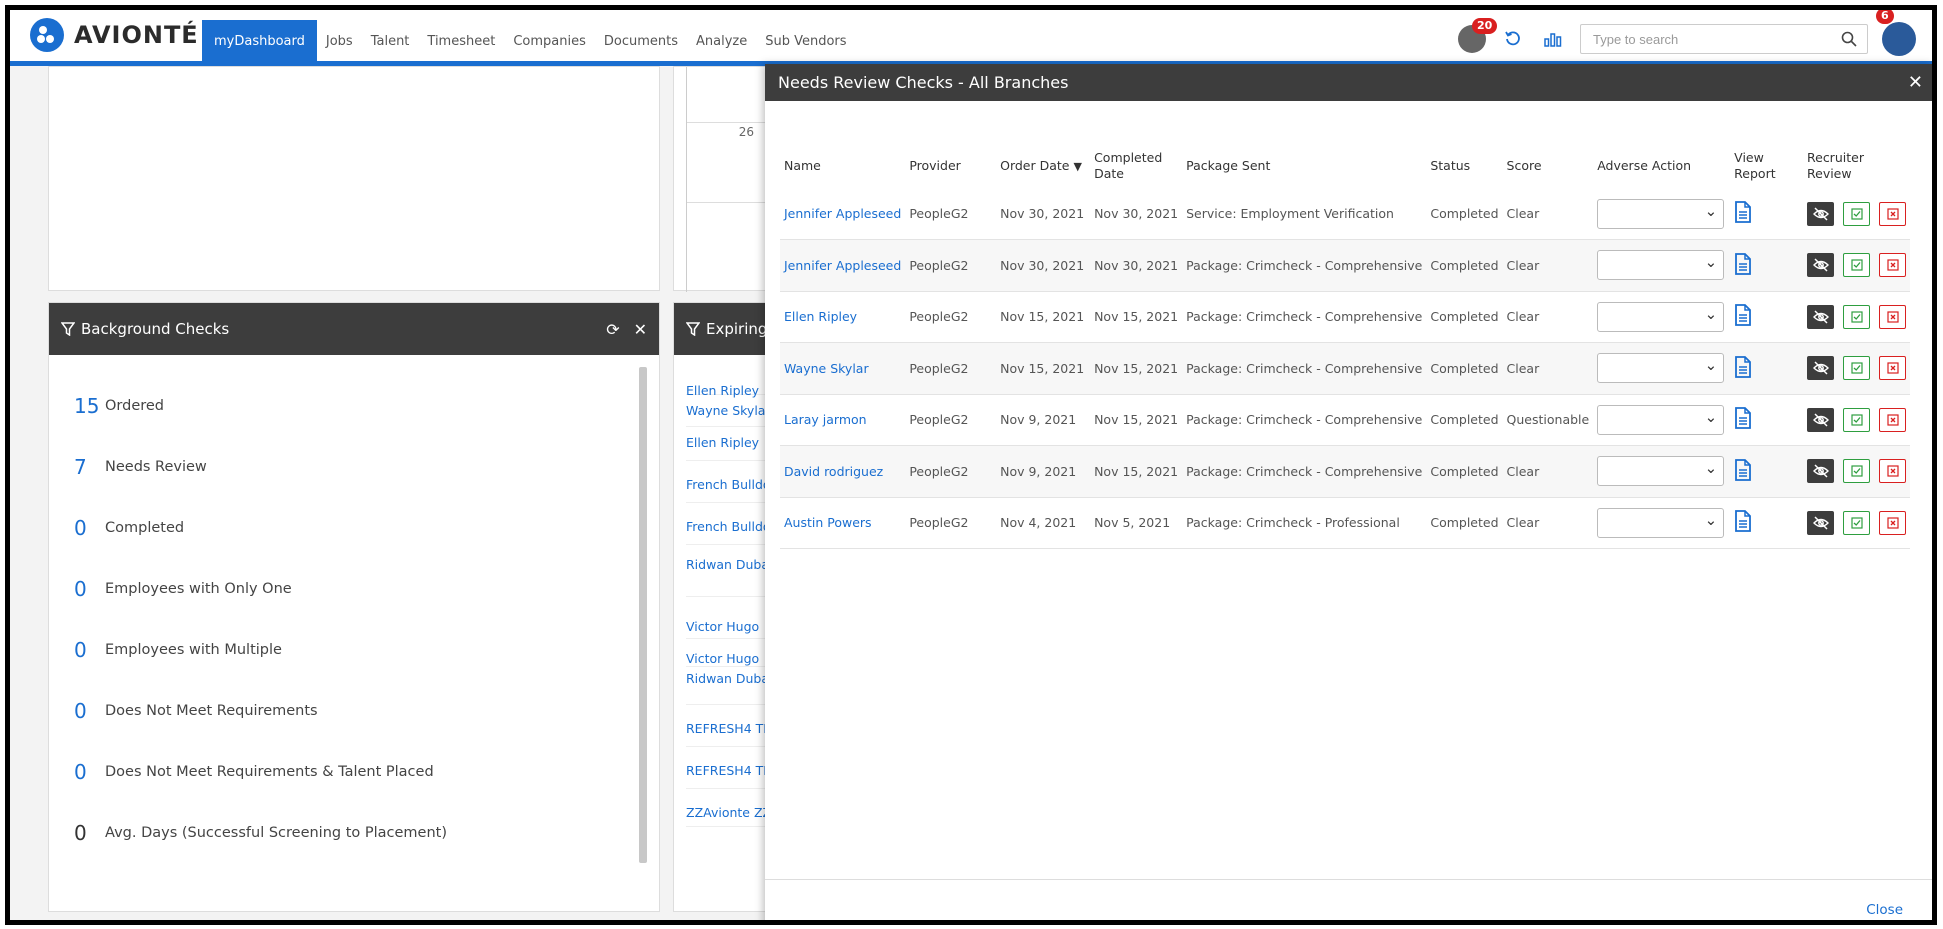 The width and height of the screenshot is (1943, 929). I want to click on nav-mydashboard: myDashboard, so click(259, 42).